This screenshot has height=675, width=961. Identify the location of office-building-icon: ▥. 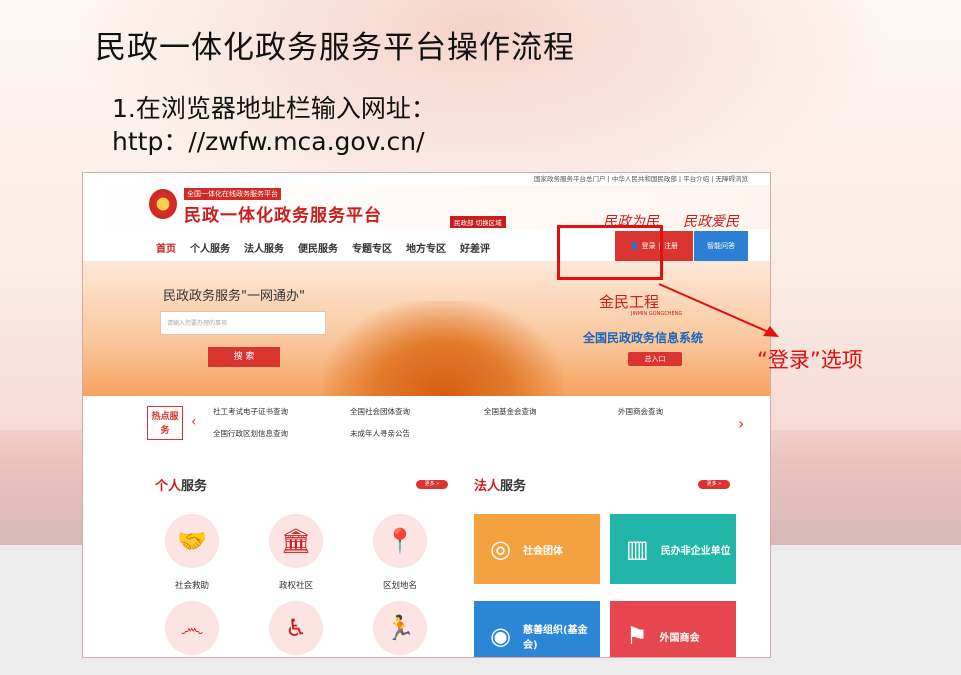
(637, 549).